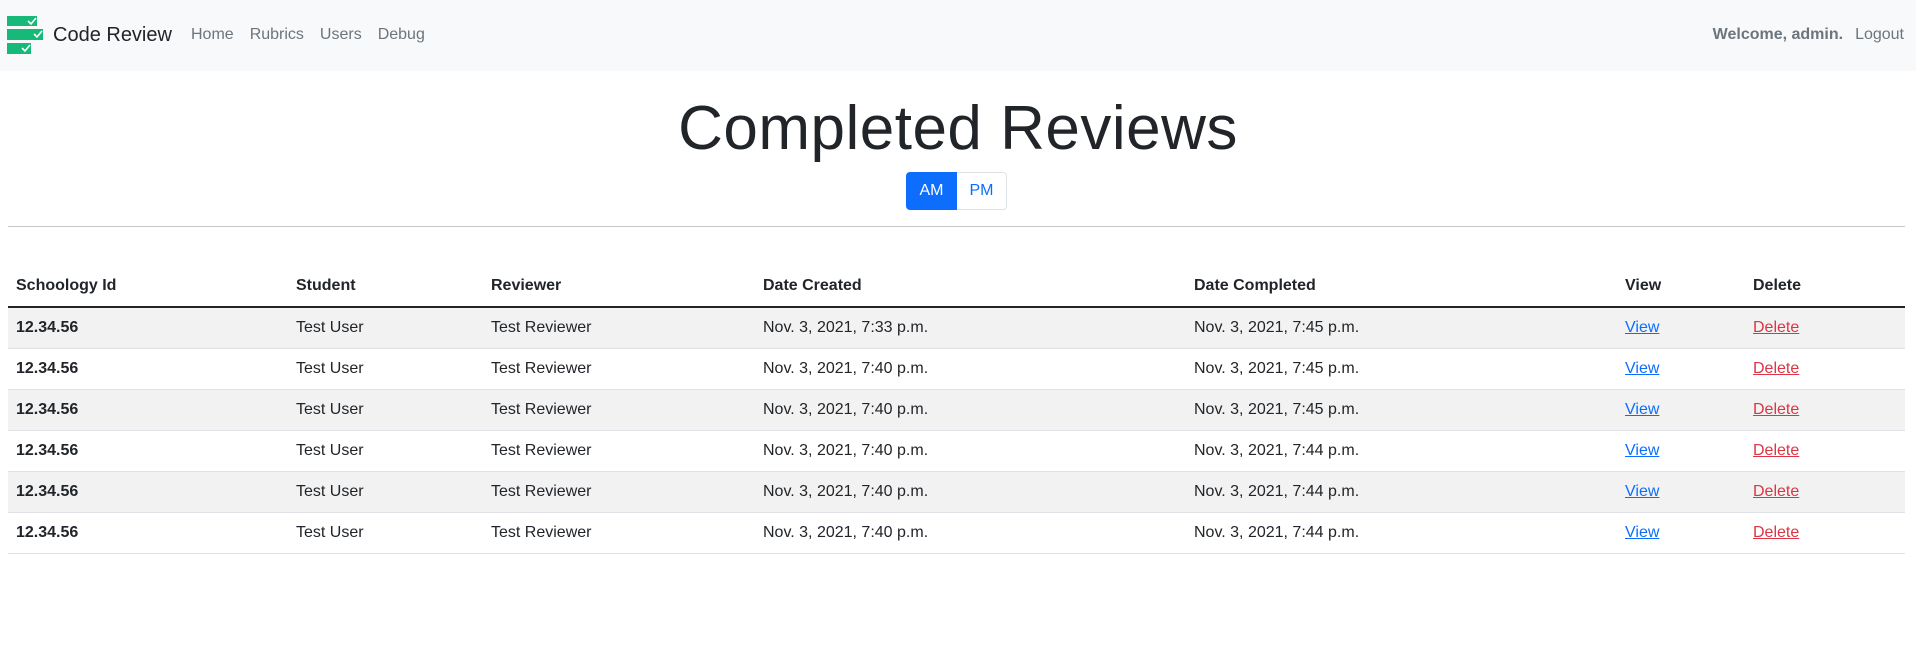 This screenshot has height=650, width=1916. I want to click on pm-button: PM, so click(982, 191).